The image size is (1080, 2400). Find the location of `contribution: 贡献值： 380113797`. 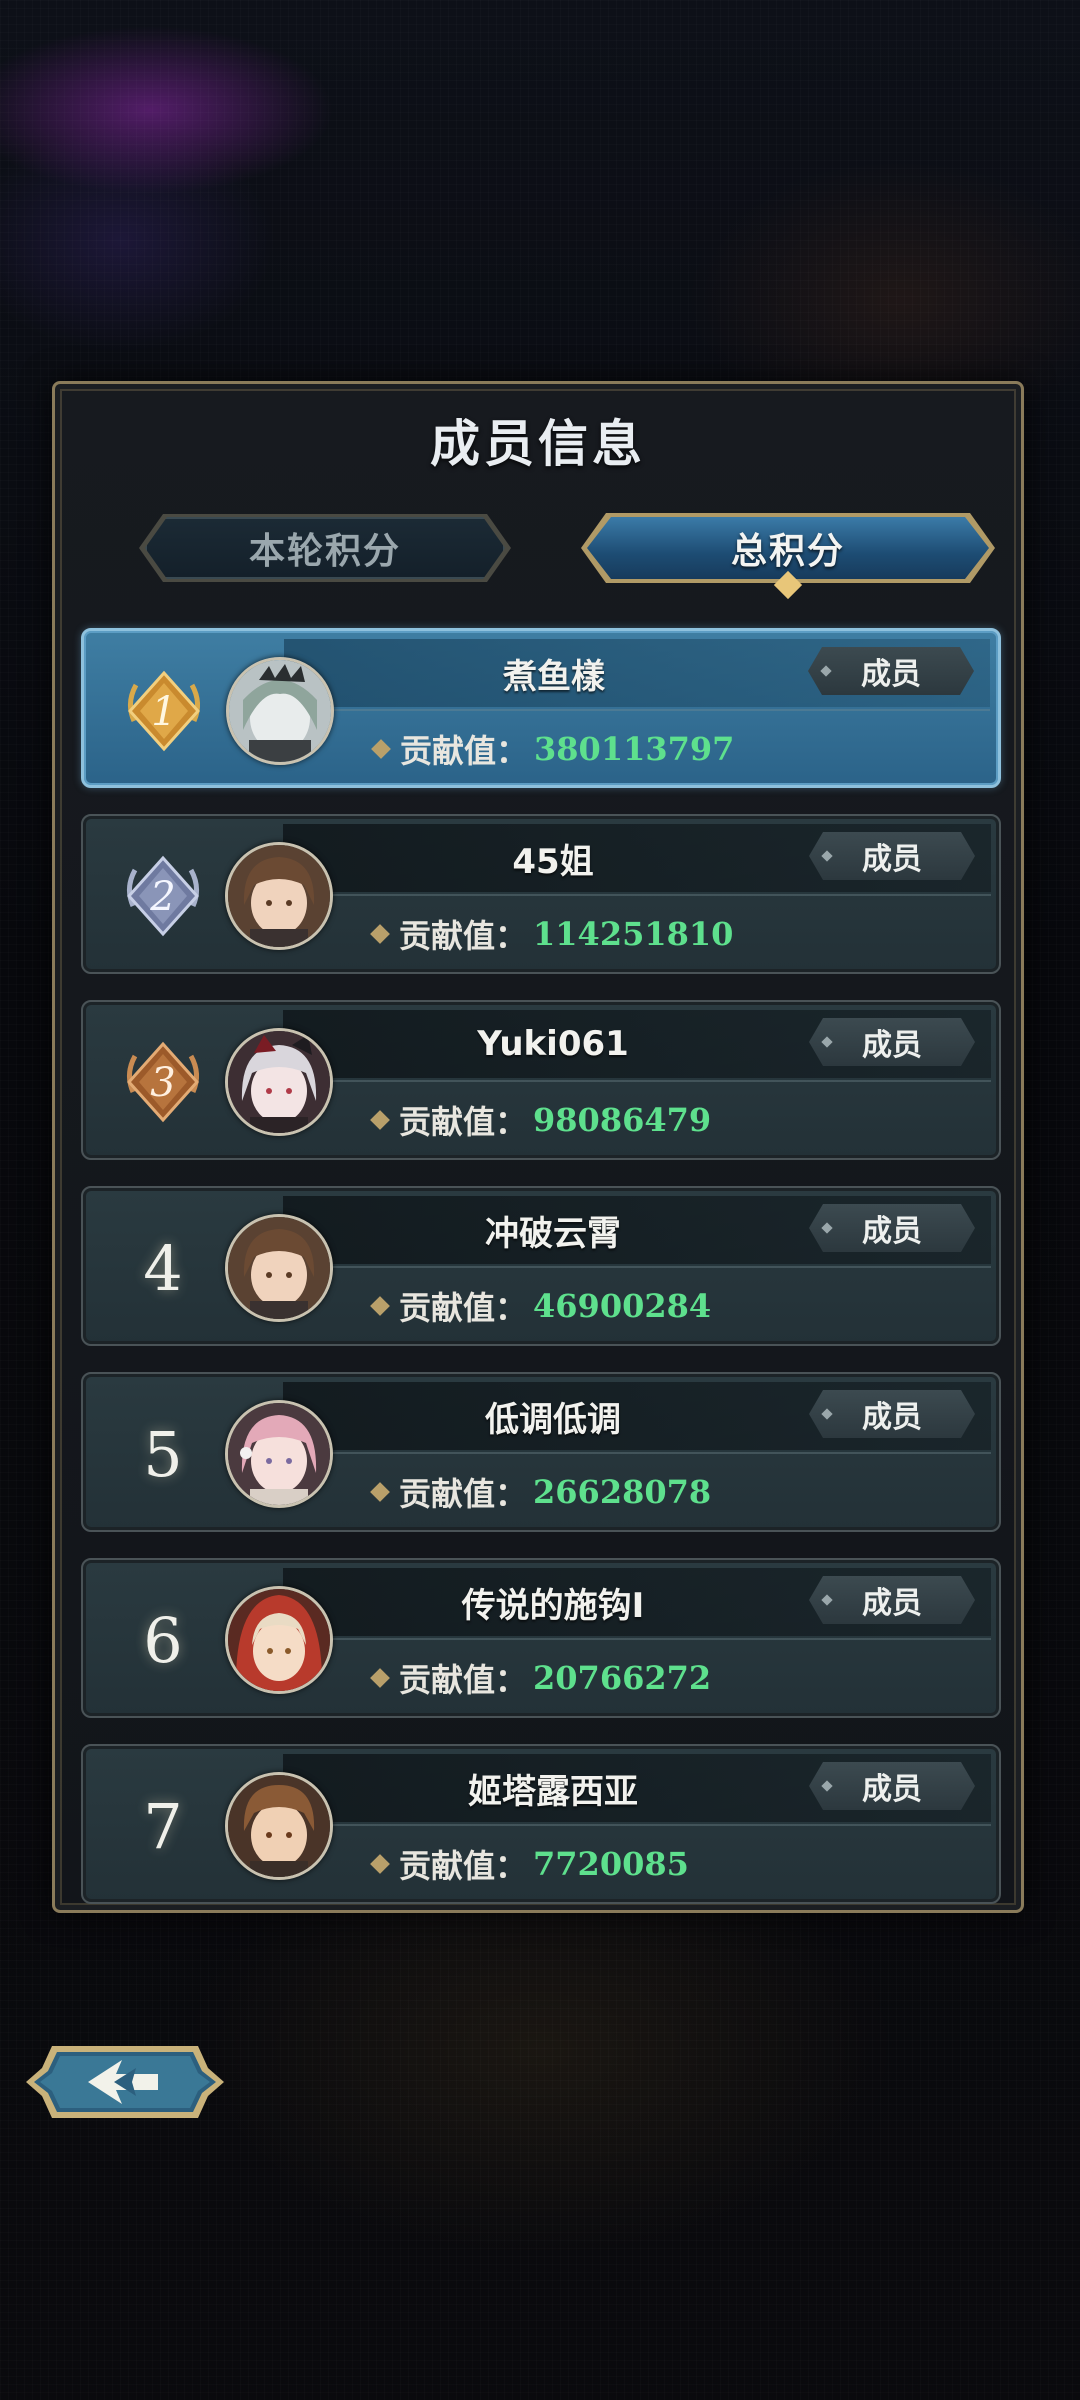

contribution: 贡献值： 380113797 is located at coordinates (553, 749).